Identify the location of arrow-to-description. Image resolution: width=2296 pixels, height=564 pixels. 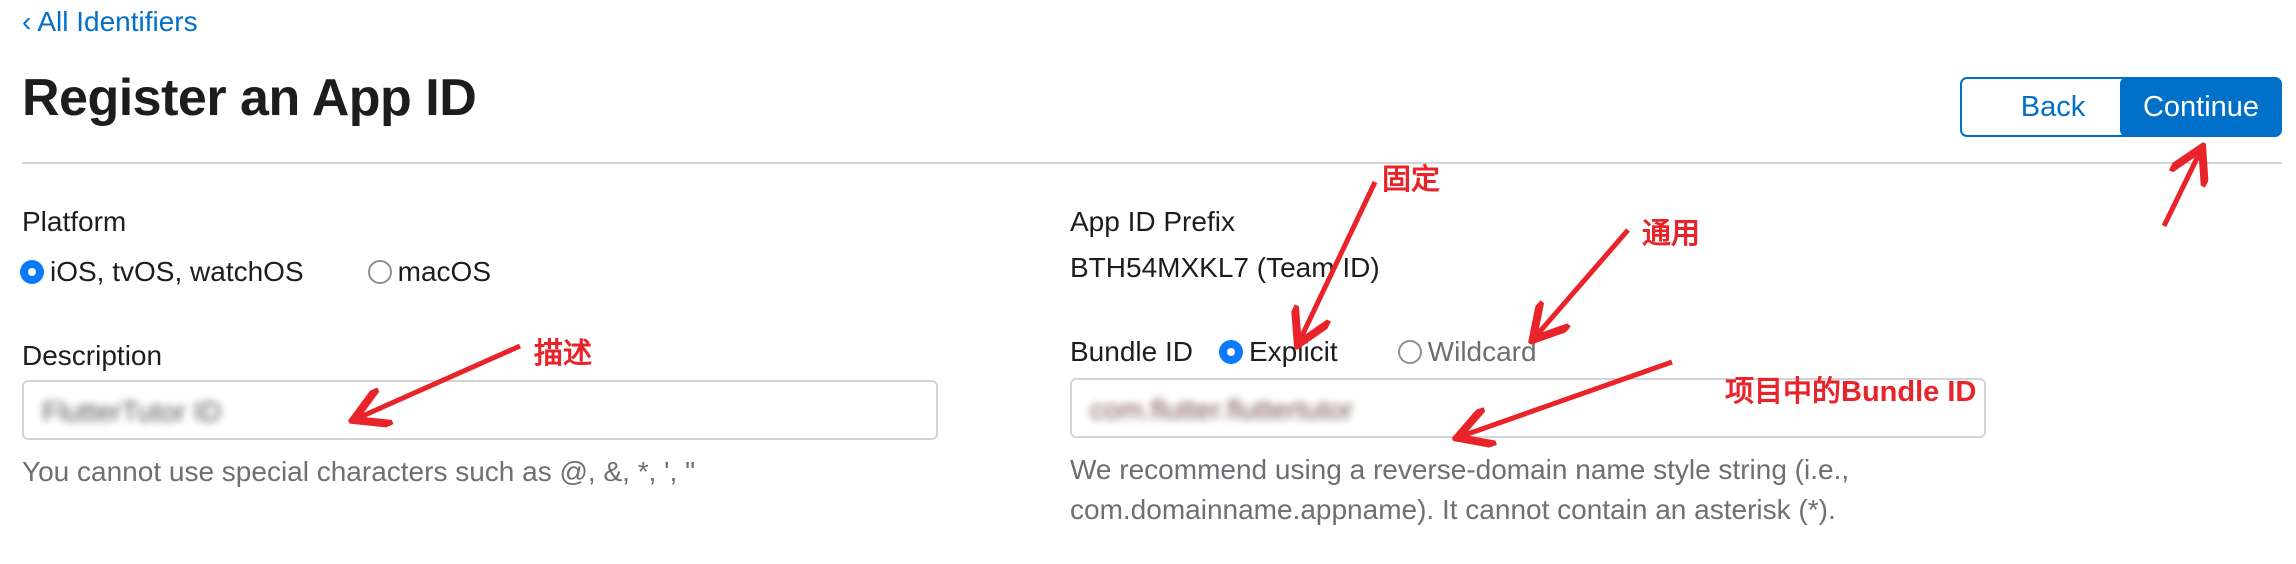
(440, 380).